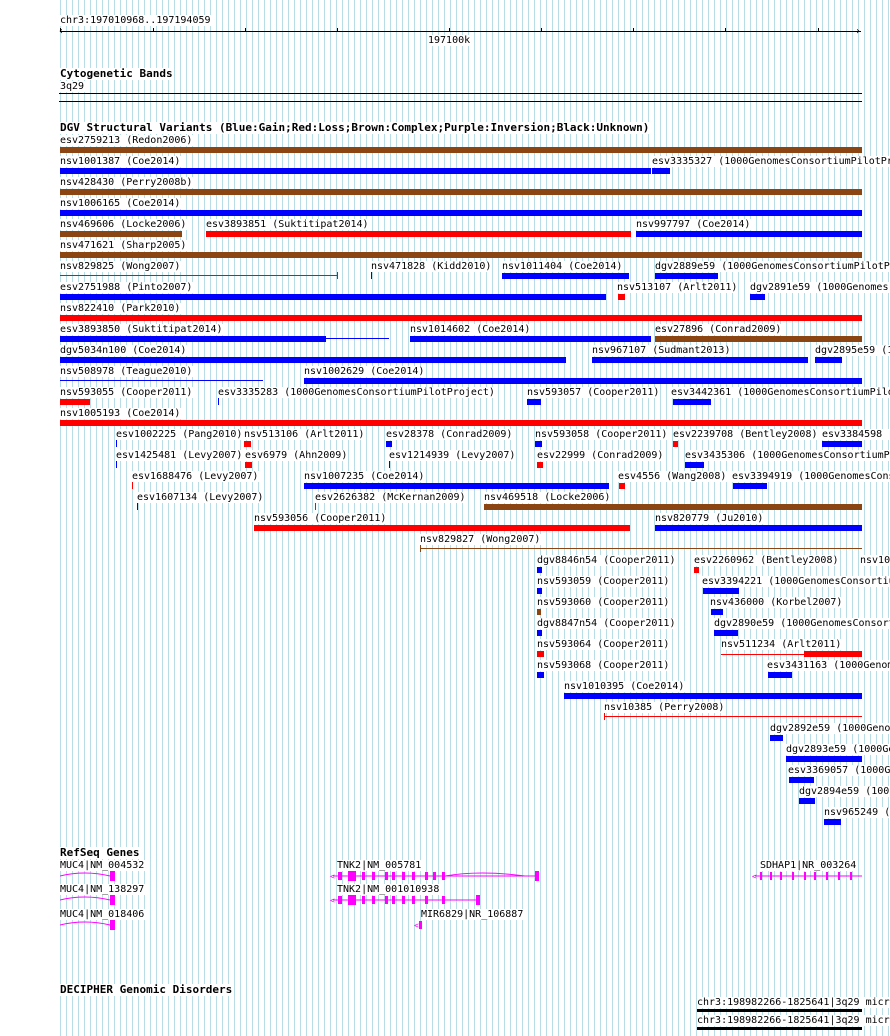 Image resolution: width=890 pixels, height=1036 pixels. Describe the element at coordinates (678, 287) in the screenshot. I see `sv-label: nsv513107 (Arlt2011)` at that location.